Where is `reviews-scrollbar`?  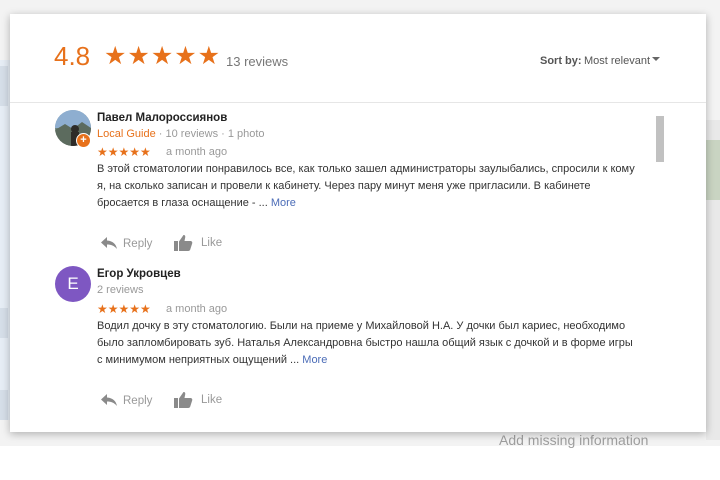
reviews-scrollbar is located at coordinates (660, 262).